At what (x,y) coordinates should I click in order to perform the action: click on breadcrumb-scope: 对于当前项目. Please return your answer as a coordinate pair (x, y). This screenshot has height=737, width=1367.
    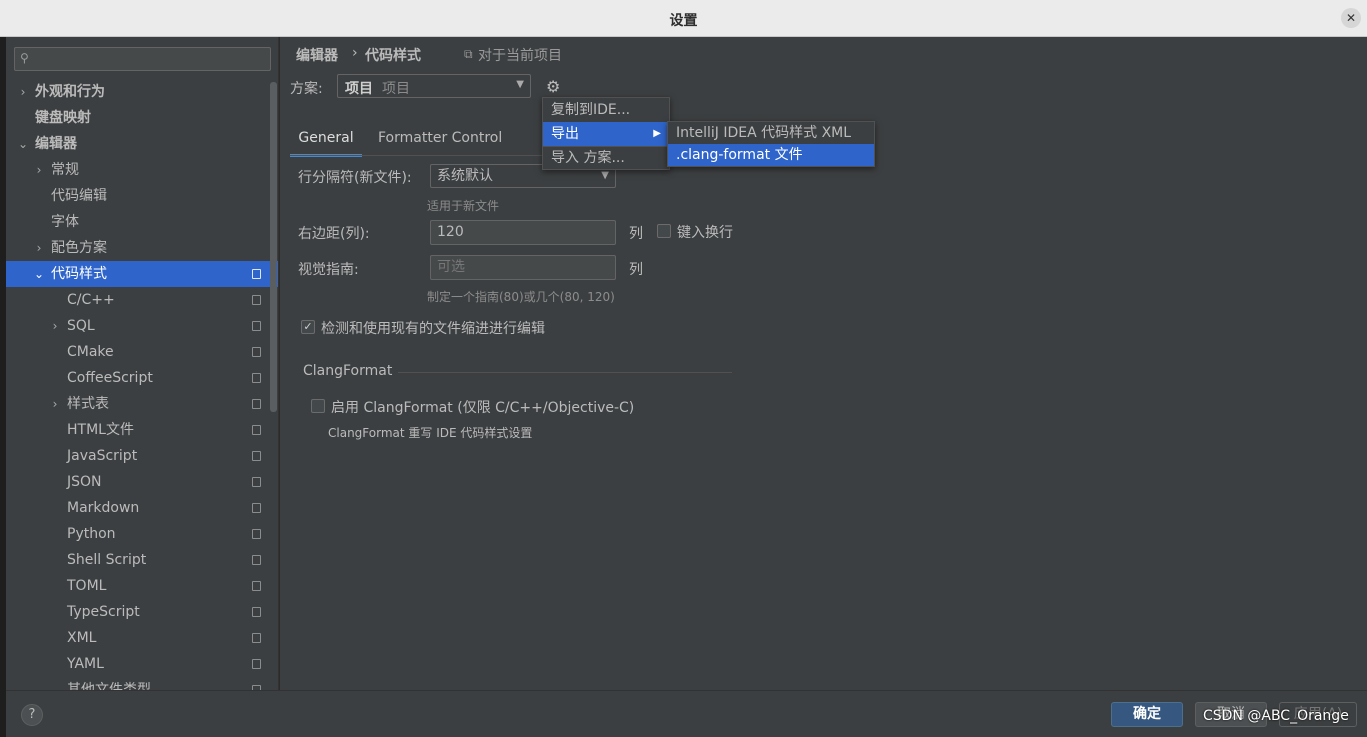
    Looking at the image, I should click on (520, 56).